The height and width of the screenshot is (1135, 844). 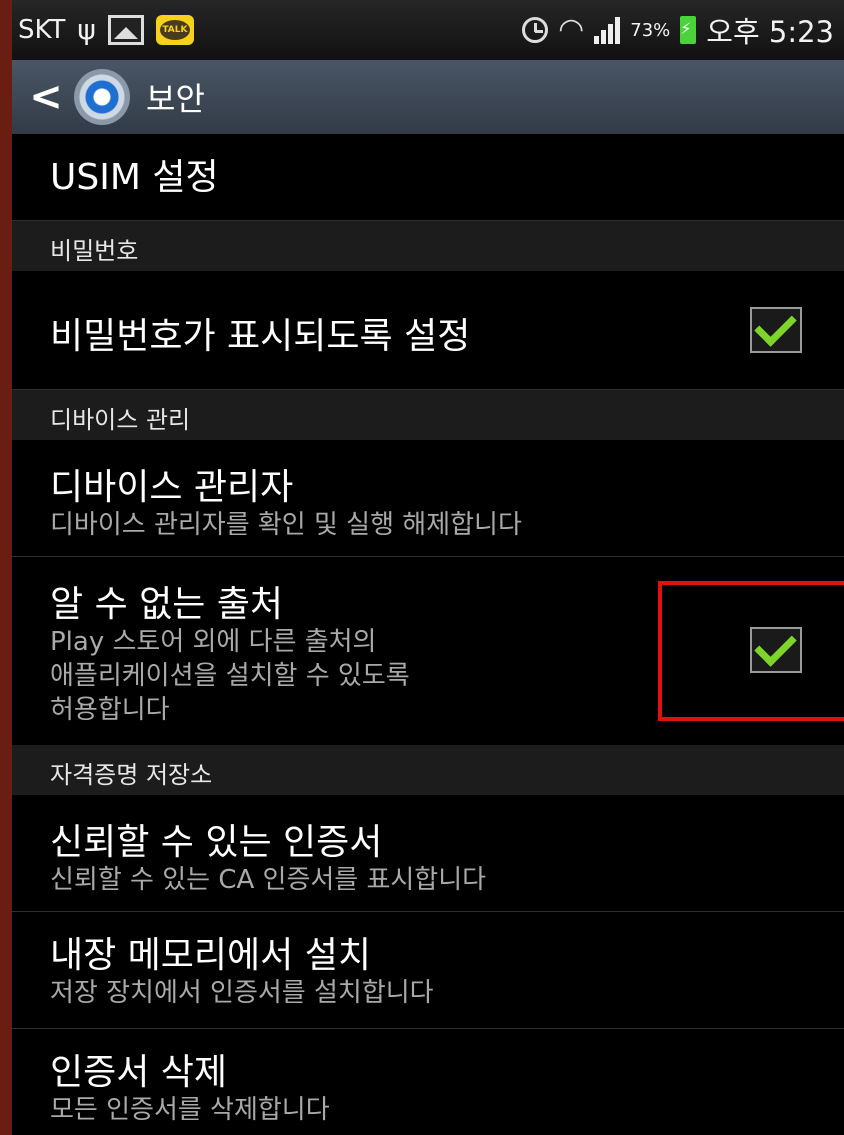 I want to click on device-header-label: 디바이스 관리, so click(x=120, y=420).